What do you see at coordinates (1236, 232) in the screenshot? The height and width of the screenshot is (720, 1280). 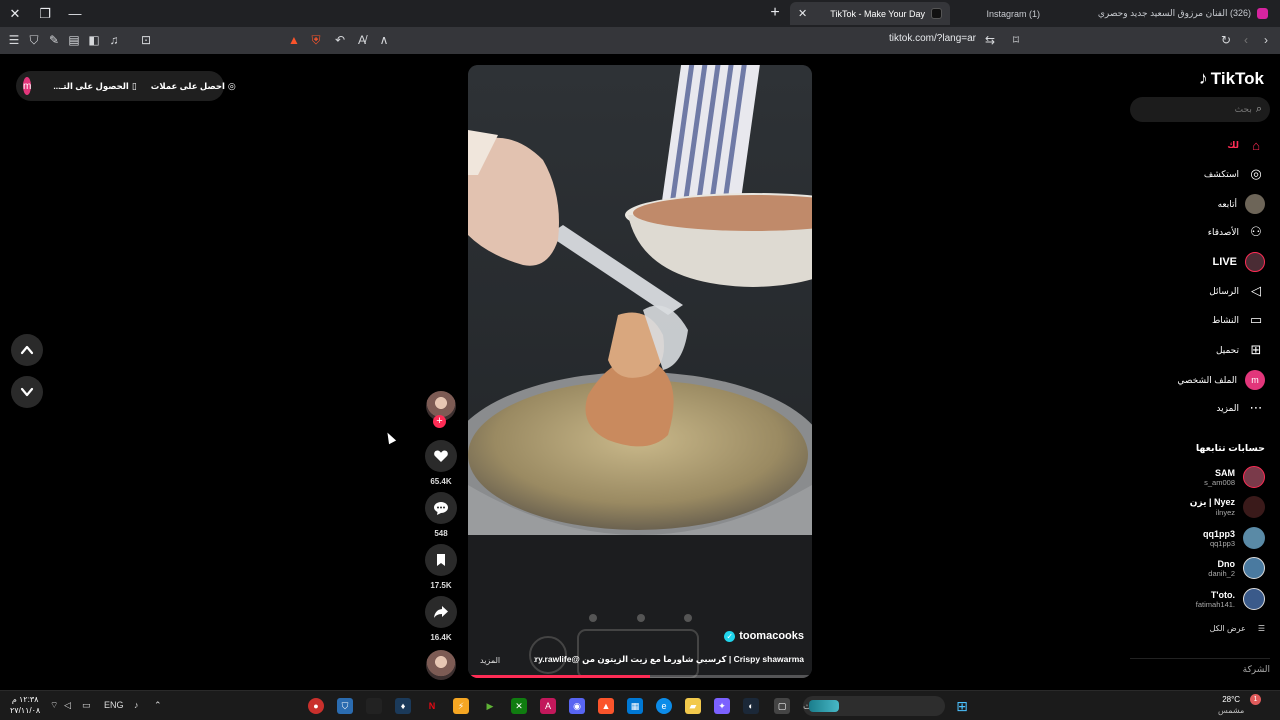 I see `nav-friends: ⚇ الأصدقاء` at bounding box center [1236, 232].